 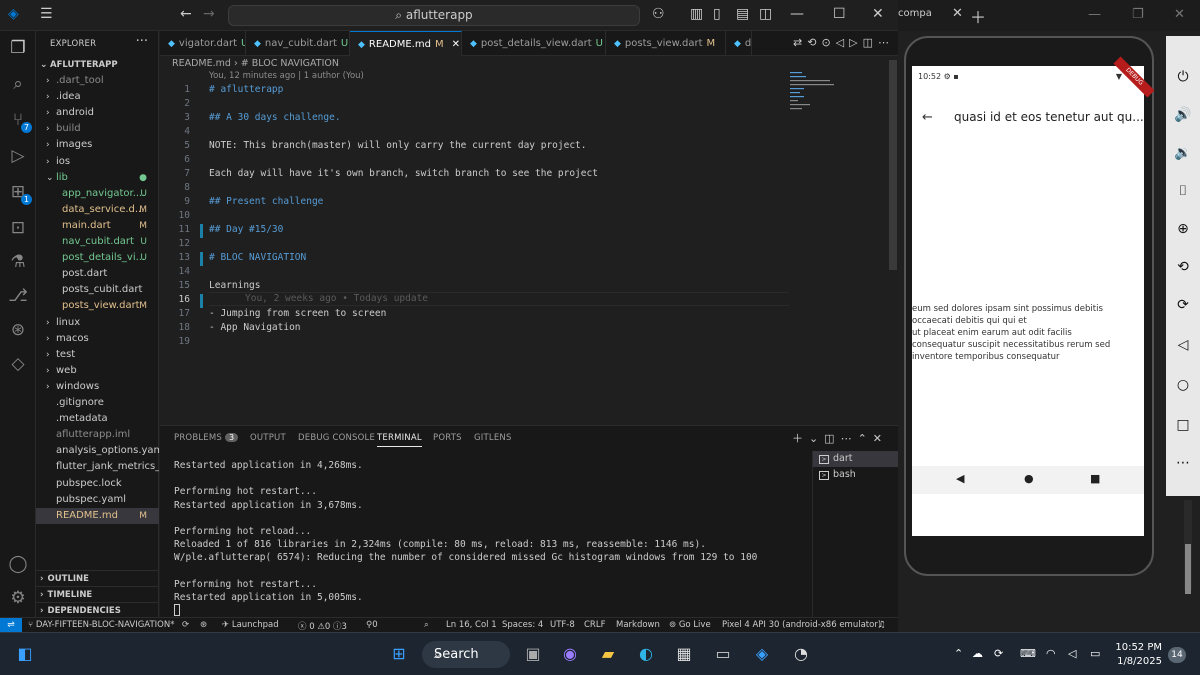 I want to click on tree-item: › test, so click(x=97, y=355).